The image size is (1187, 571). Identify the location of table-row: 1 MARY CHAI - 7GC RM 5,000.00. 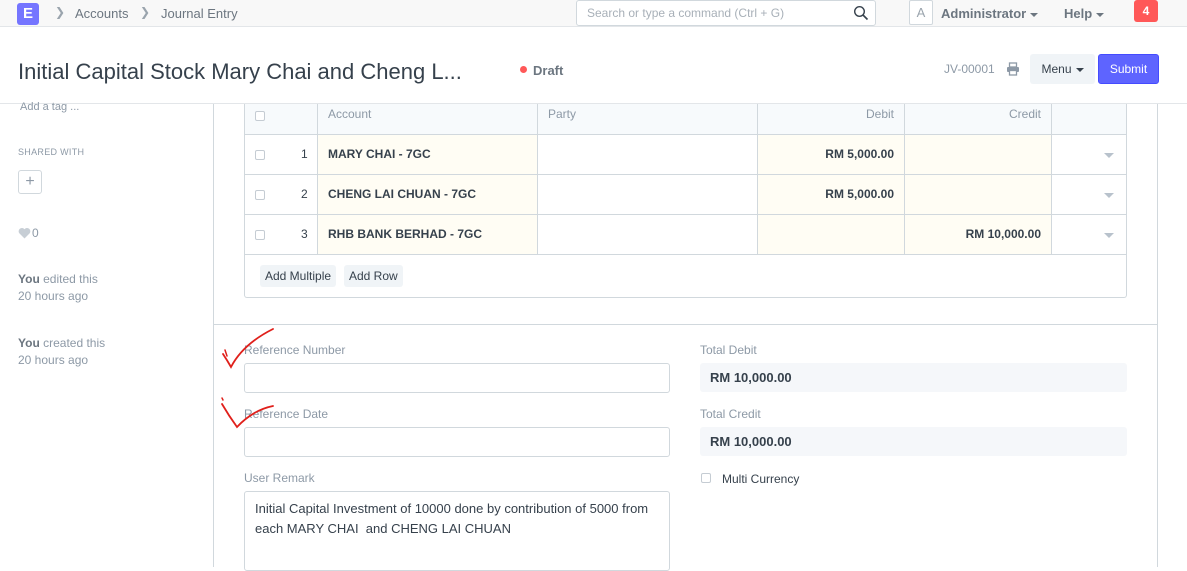
(685, 155).